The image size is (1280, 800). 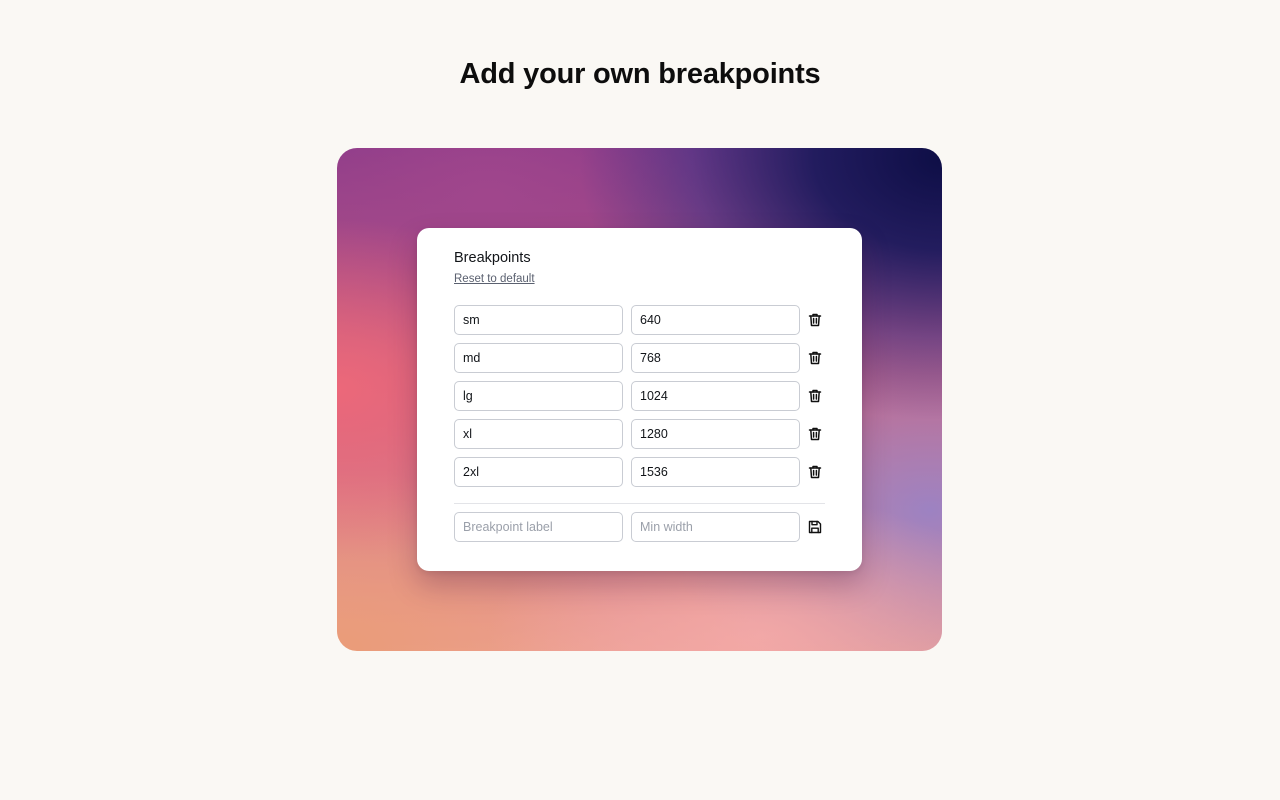 What do you see at coordinates (815, 527) in the screenshot?
I see `save-icon` at bounding box center [815, 527].